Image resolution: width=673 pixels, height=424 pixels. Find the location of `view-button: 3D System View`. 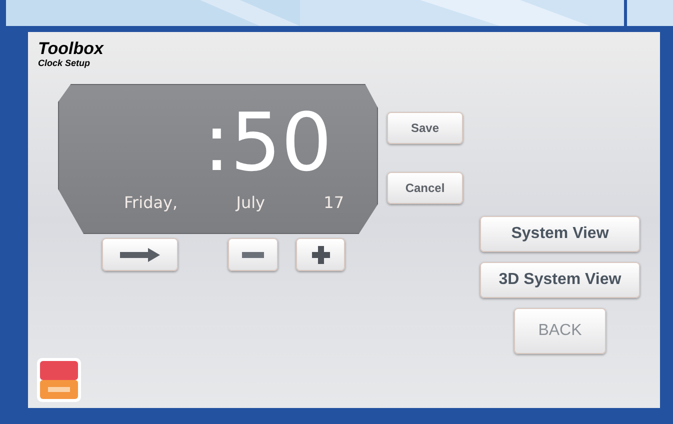

view-button: 3D System View is located at coordinates (560, 280).